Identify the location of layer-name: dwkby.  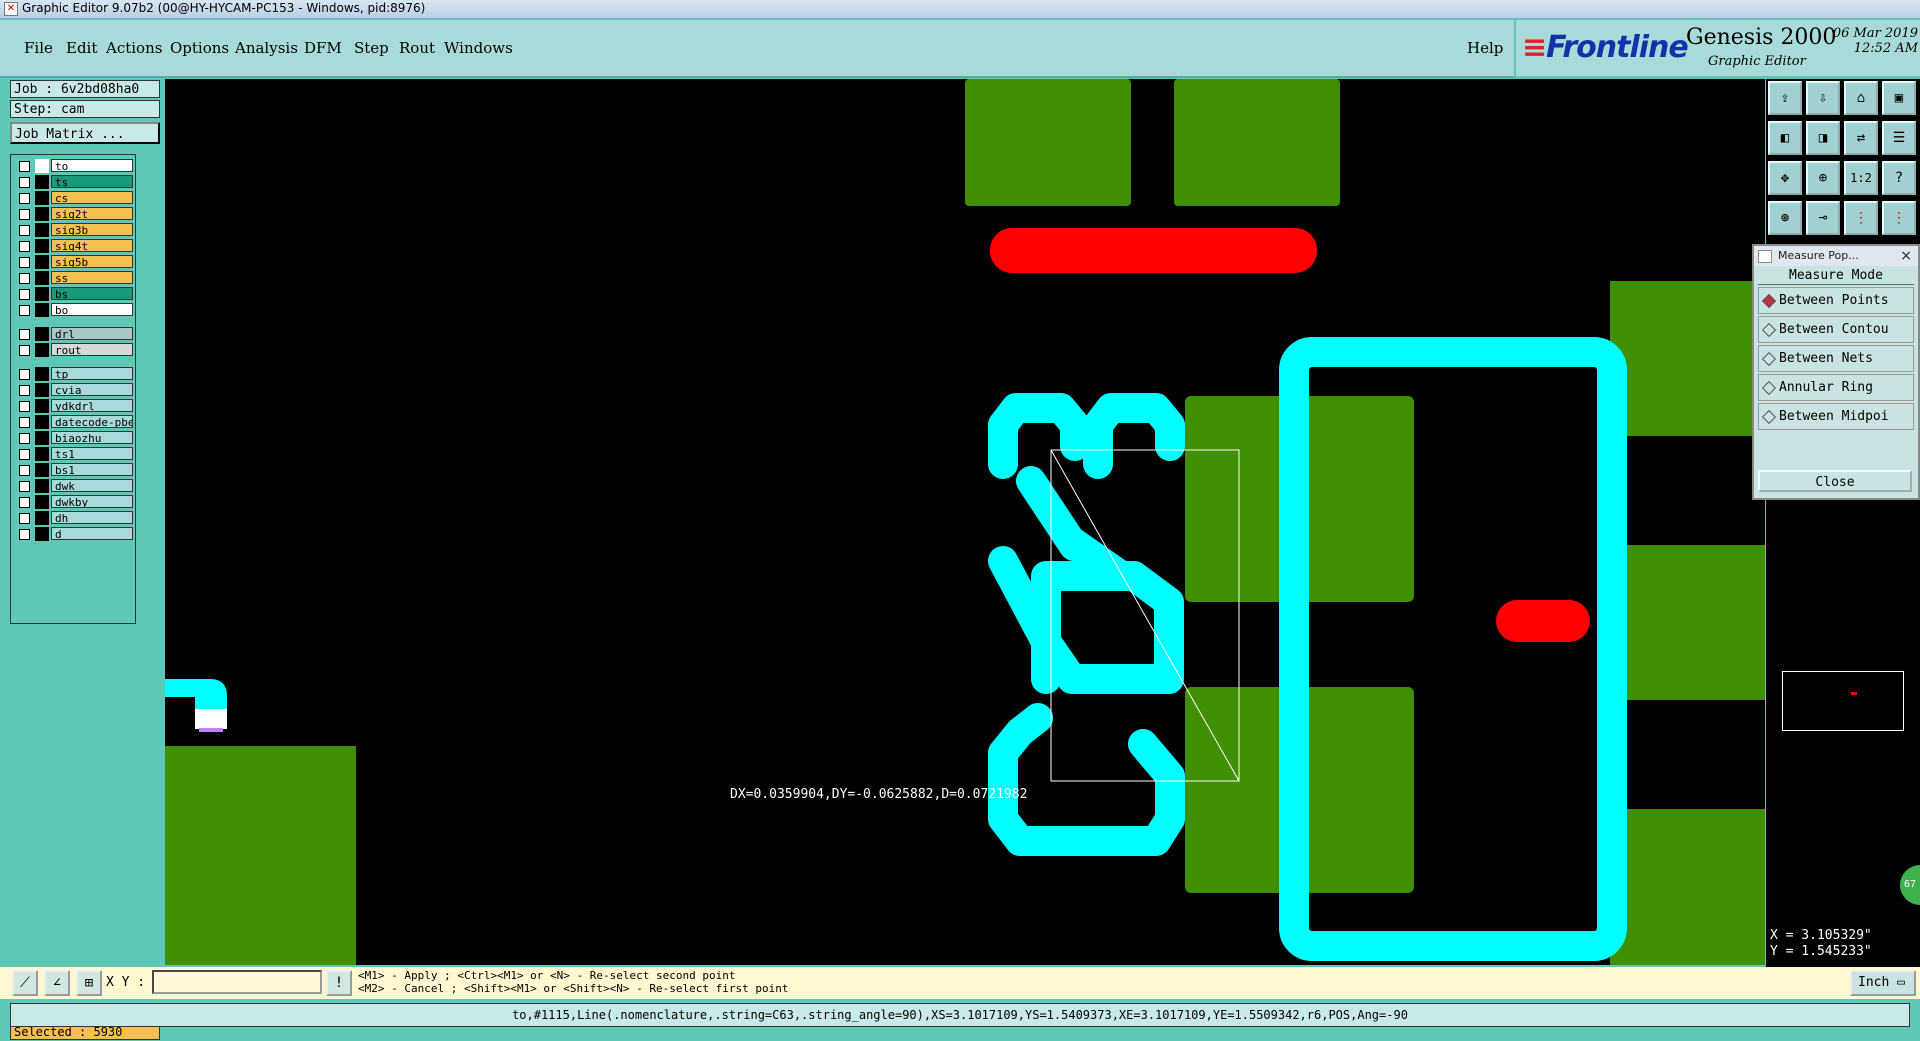
(92, 501).